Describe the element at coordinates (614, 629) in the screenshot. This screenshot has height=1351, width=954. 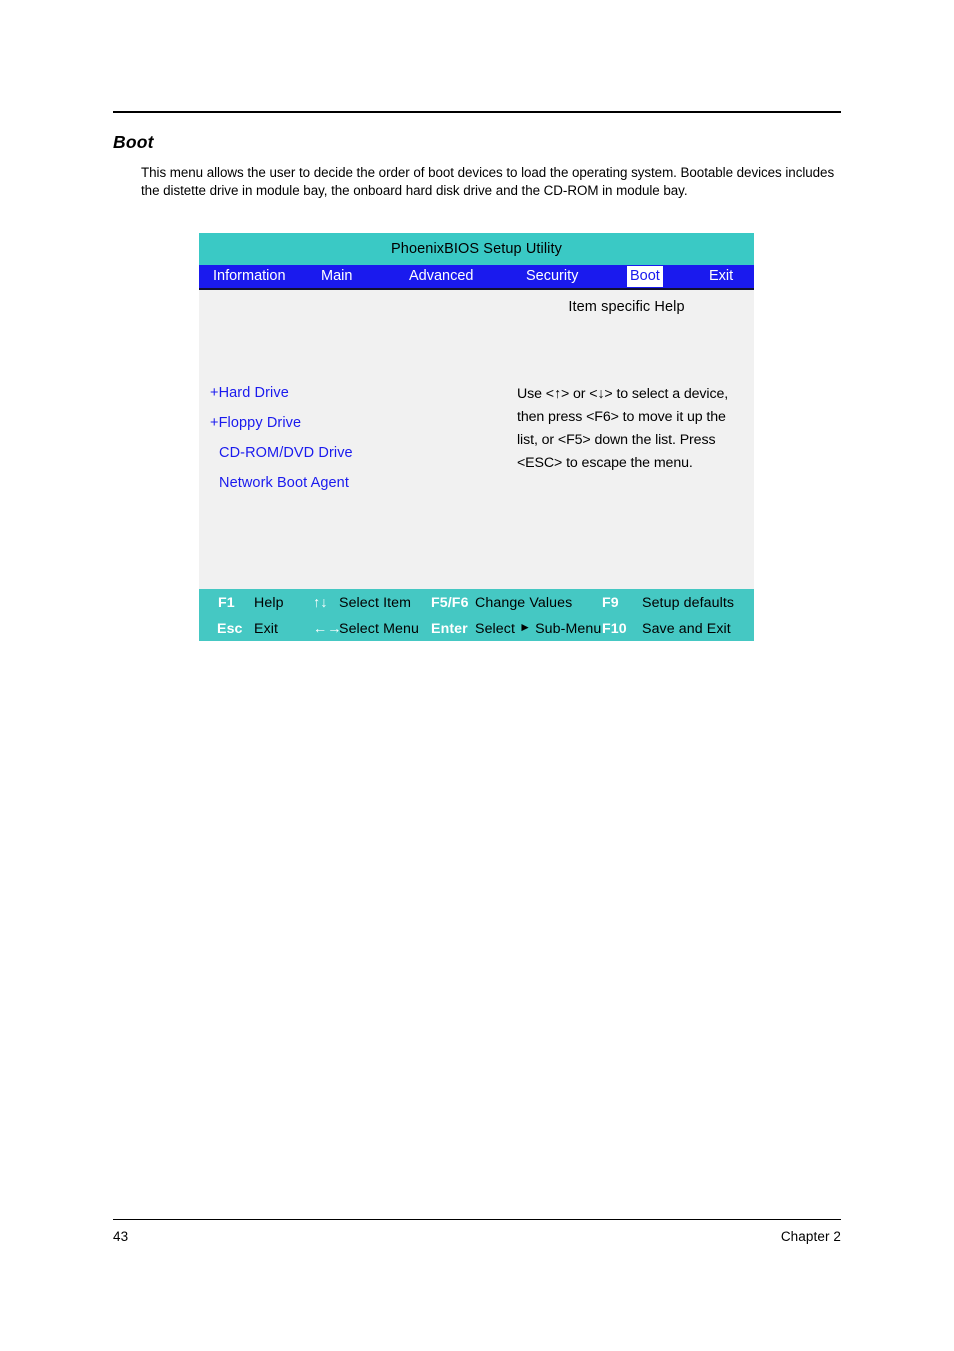
I see `key-f10-label: F10` at that location.